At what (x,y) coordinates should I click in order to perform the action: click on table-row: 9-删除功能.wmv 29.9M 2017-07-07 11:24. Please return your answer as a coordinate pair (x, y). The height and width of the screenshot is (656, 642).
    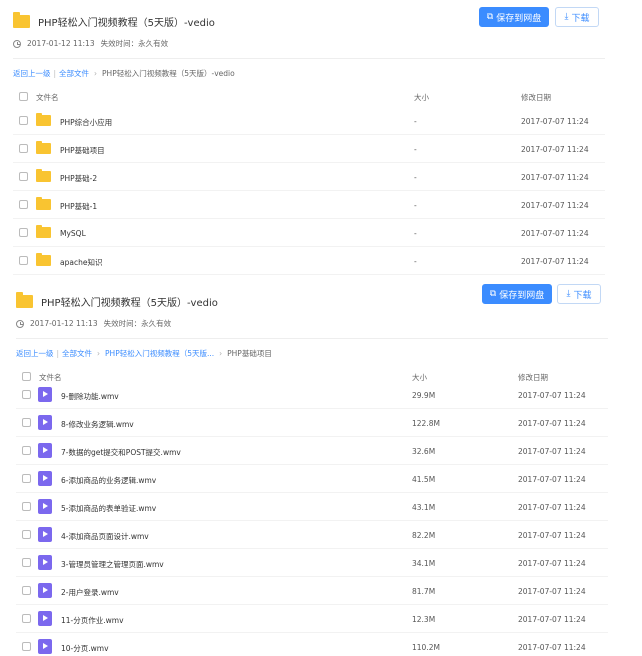
    Looking at the image, I should click on (312, 395).